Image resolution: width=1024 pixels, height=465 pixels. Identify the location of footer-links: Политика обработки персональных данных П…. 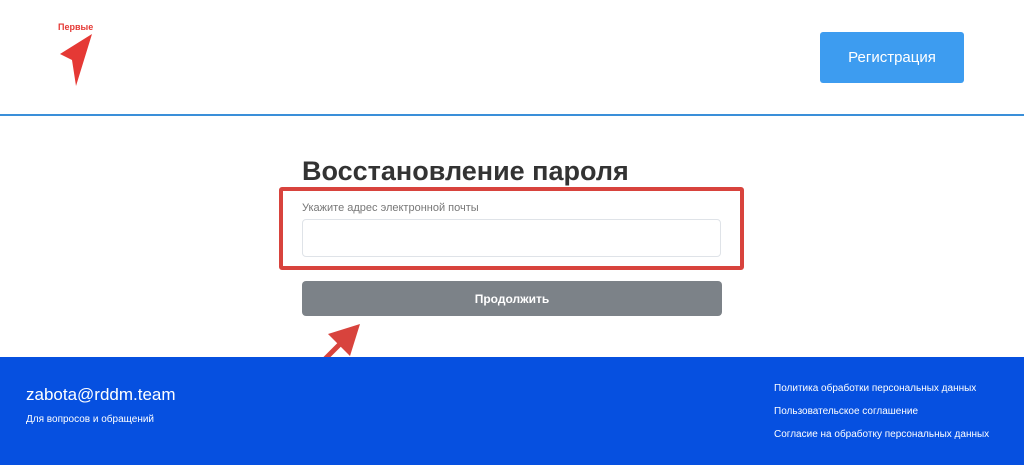
(881, 417).